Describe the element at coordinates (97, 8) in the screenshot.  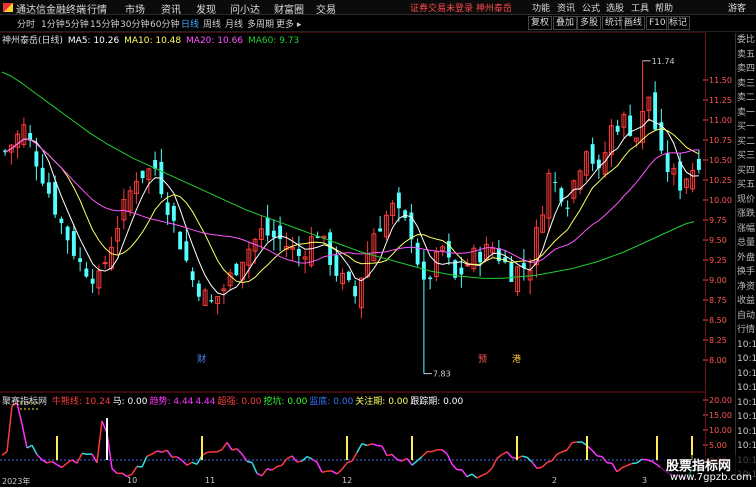
I see `menu-item-quotes: 行情` at that location.